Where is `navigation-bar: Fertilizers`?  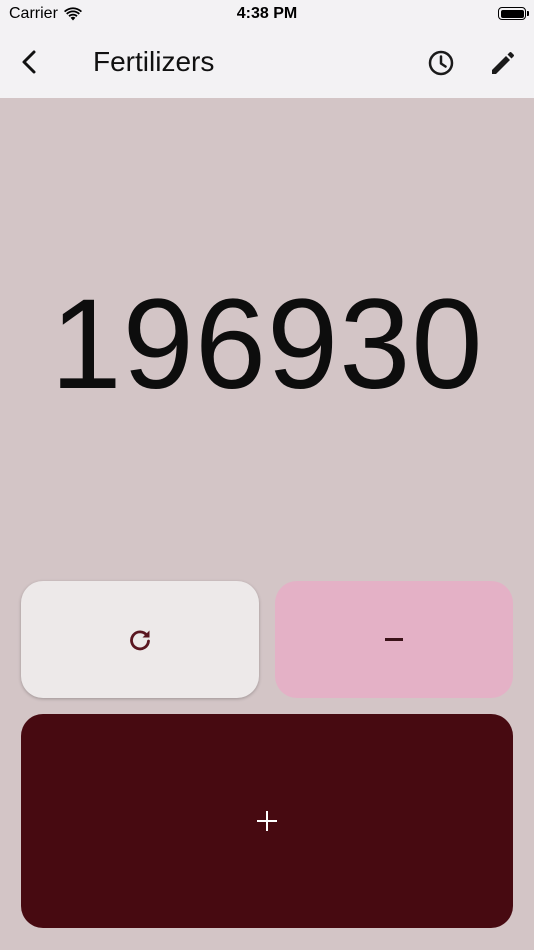
navigation-bar: Fertilizers is located at coordinates (267, 64).